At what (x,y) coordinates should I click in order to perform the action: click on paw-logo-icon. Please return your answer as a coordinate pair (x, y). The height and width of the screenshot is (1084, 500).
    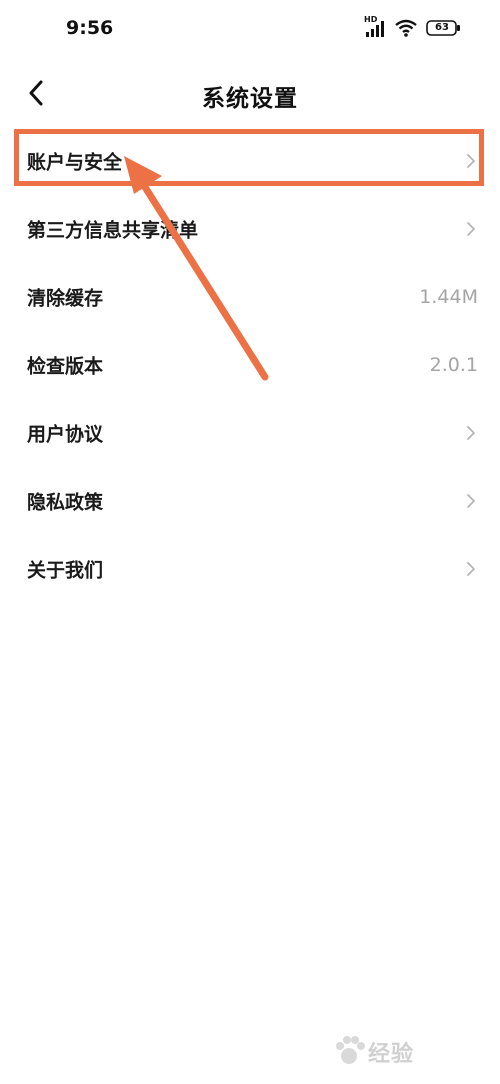
    Looking at the image, I should click on (350, 1050).